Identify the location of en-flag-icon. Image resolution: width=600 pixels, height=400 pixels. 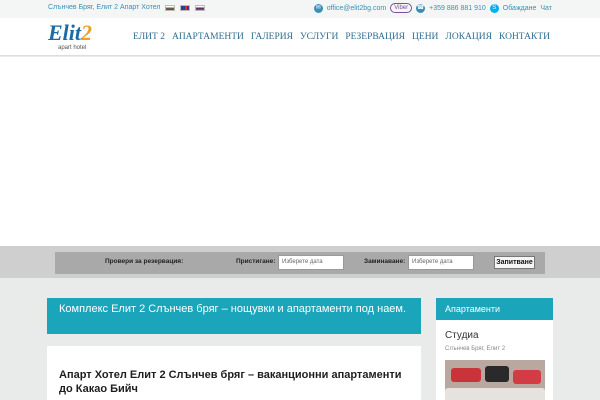
(185, 7).